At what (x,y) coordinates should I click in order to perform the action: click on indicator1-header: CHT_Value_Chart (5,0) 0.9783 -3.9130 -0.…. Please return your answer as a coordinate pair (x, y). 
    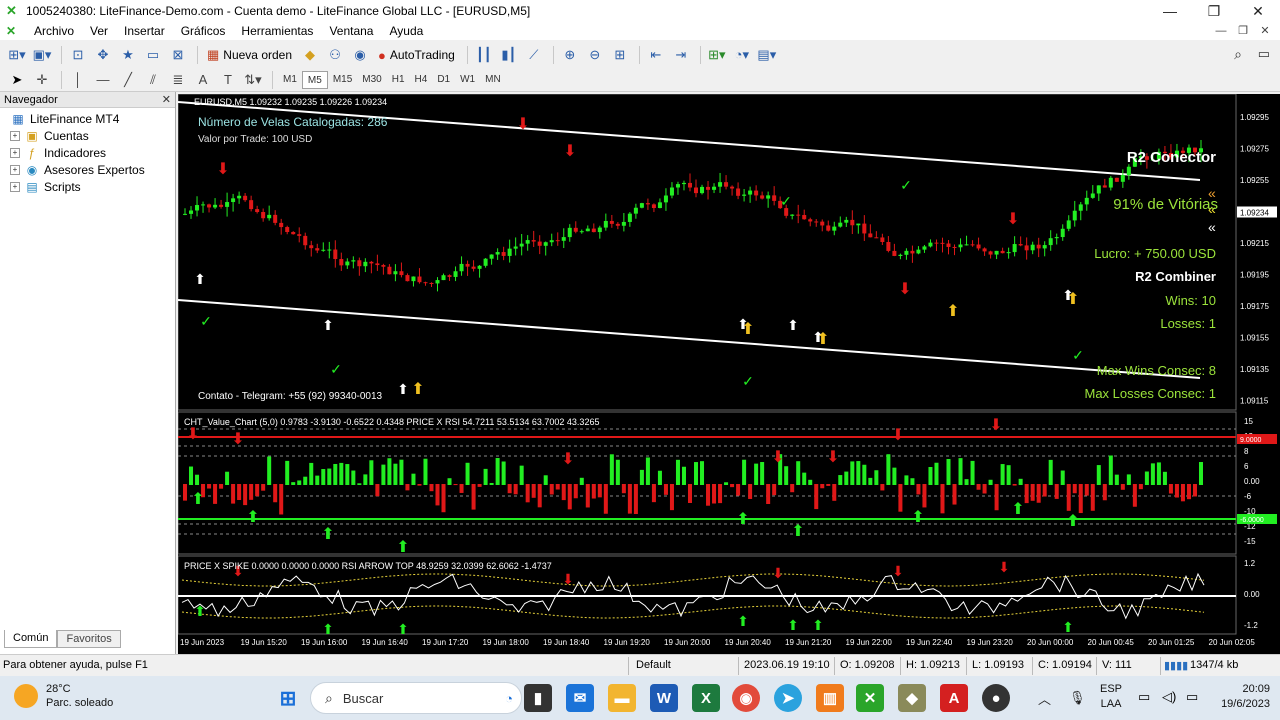
    Looking at the image, I should click on (392, 422).